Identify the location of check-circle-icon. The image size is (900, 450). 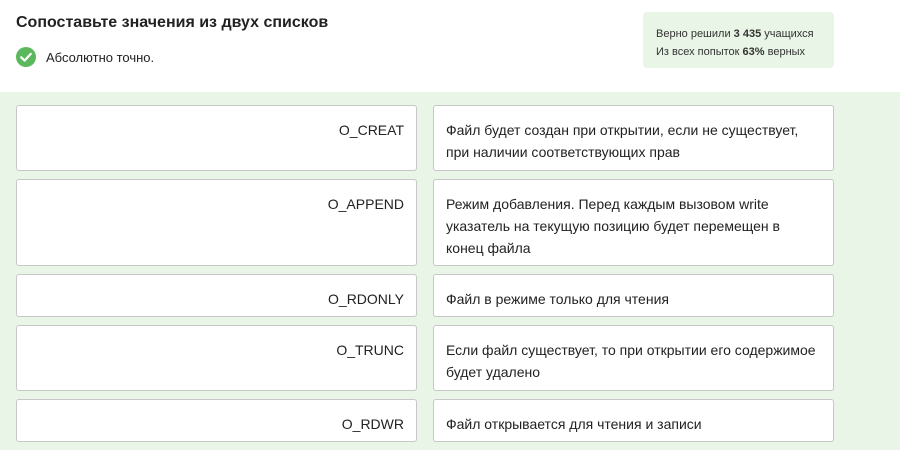
(26, 57).